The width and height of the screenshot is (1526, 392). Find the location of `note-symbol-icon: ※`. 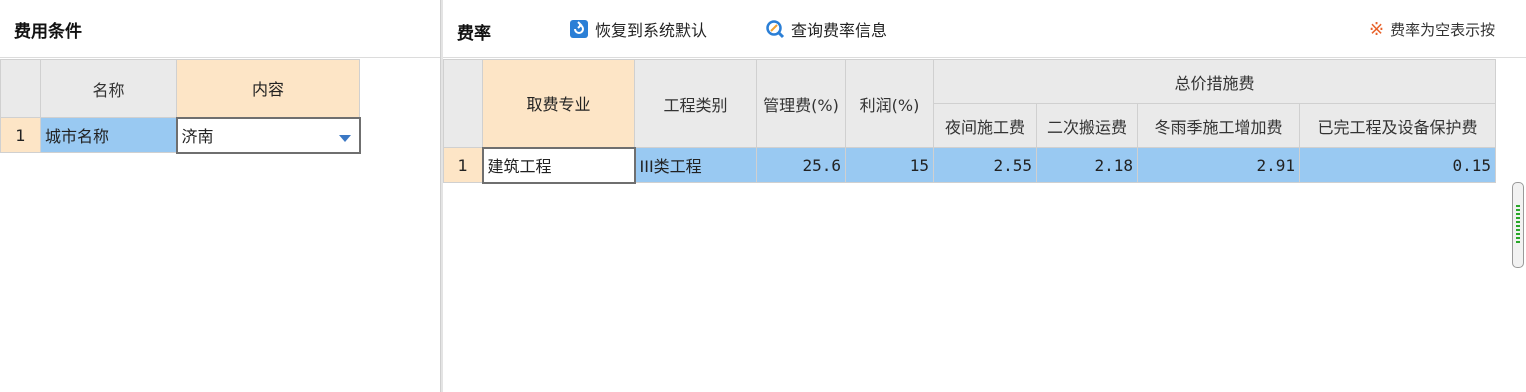

note-symbol-icon: ※ is located at coordinates (1377, 29).